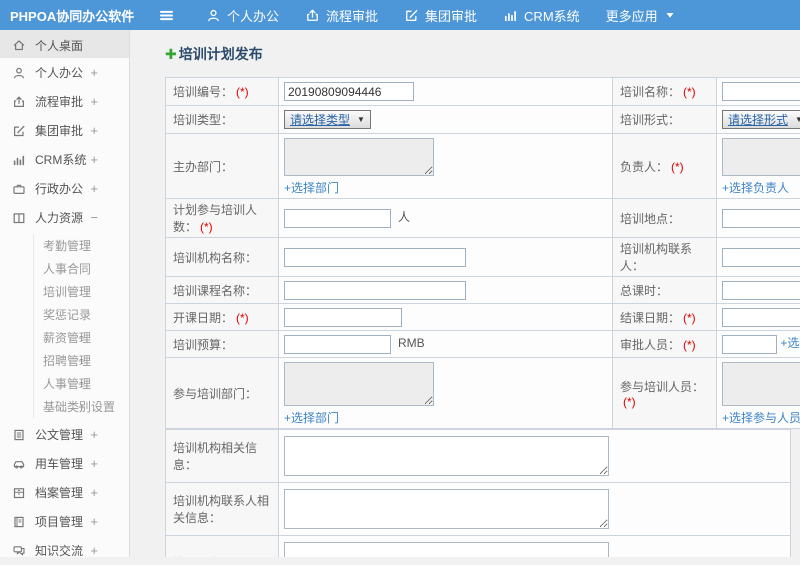  Describe the element at coordinates (440, 15) in the screenshot. I see `nav-group-approval: 集团审批` at that location.